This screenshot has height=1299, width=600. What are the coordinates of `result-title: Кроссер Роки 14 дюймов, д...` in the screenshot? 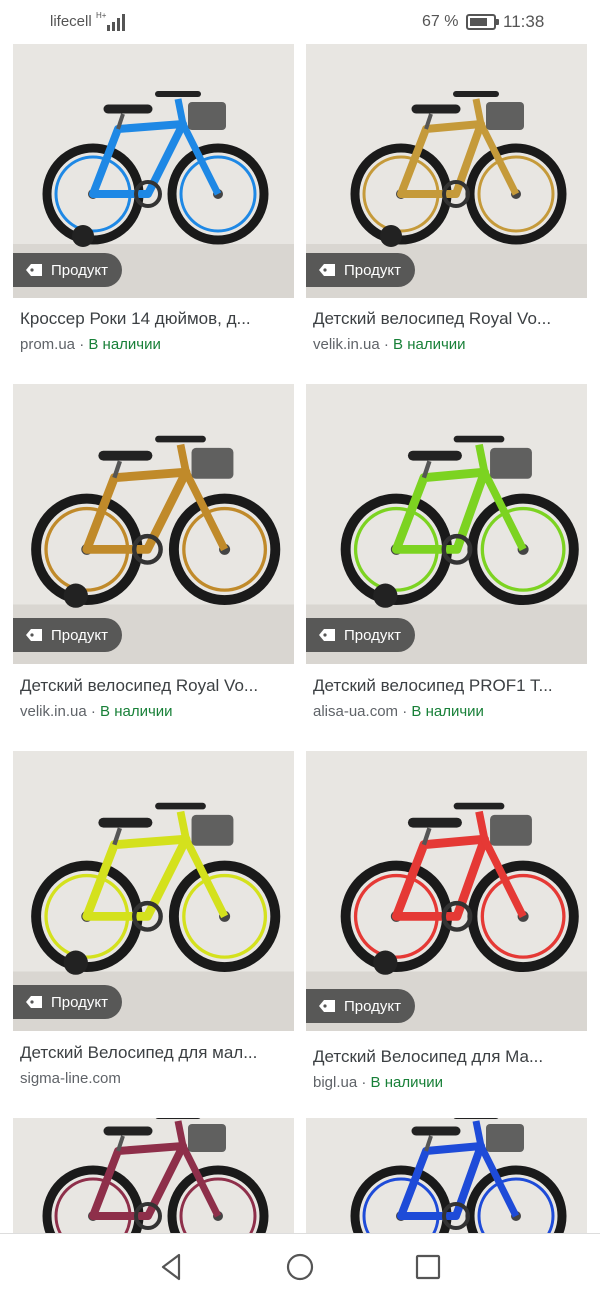 It's located at (156, 319).